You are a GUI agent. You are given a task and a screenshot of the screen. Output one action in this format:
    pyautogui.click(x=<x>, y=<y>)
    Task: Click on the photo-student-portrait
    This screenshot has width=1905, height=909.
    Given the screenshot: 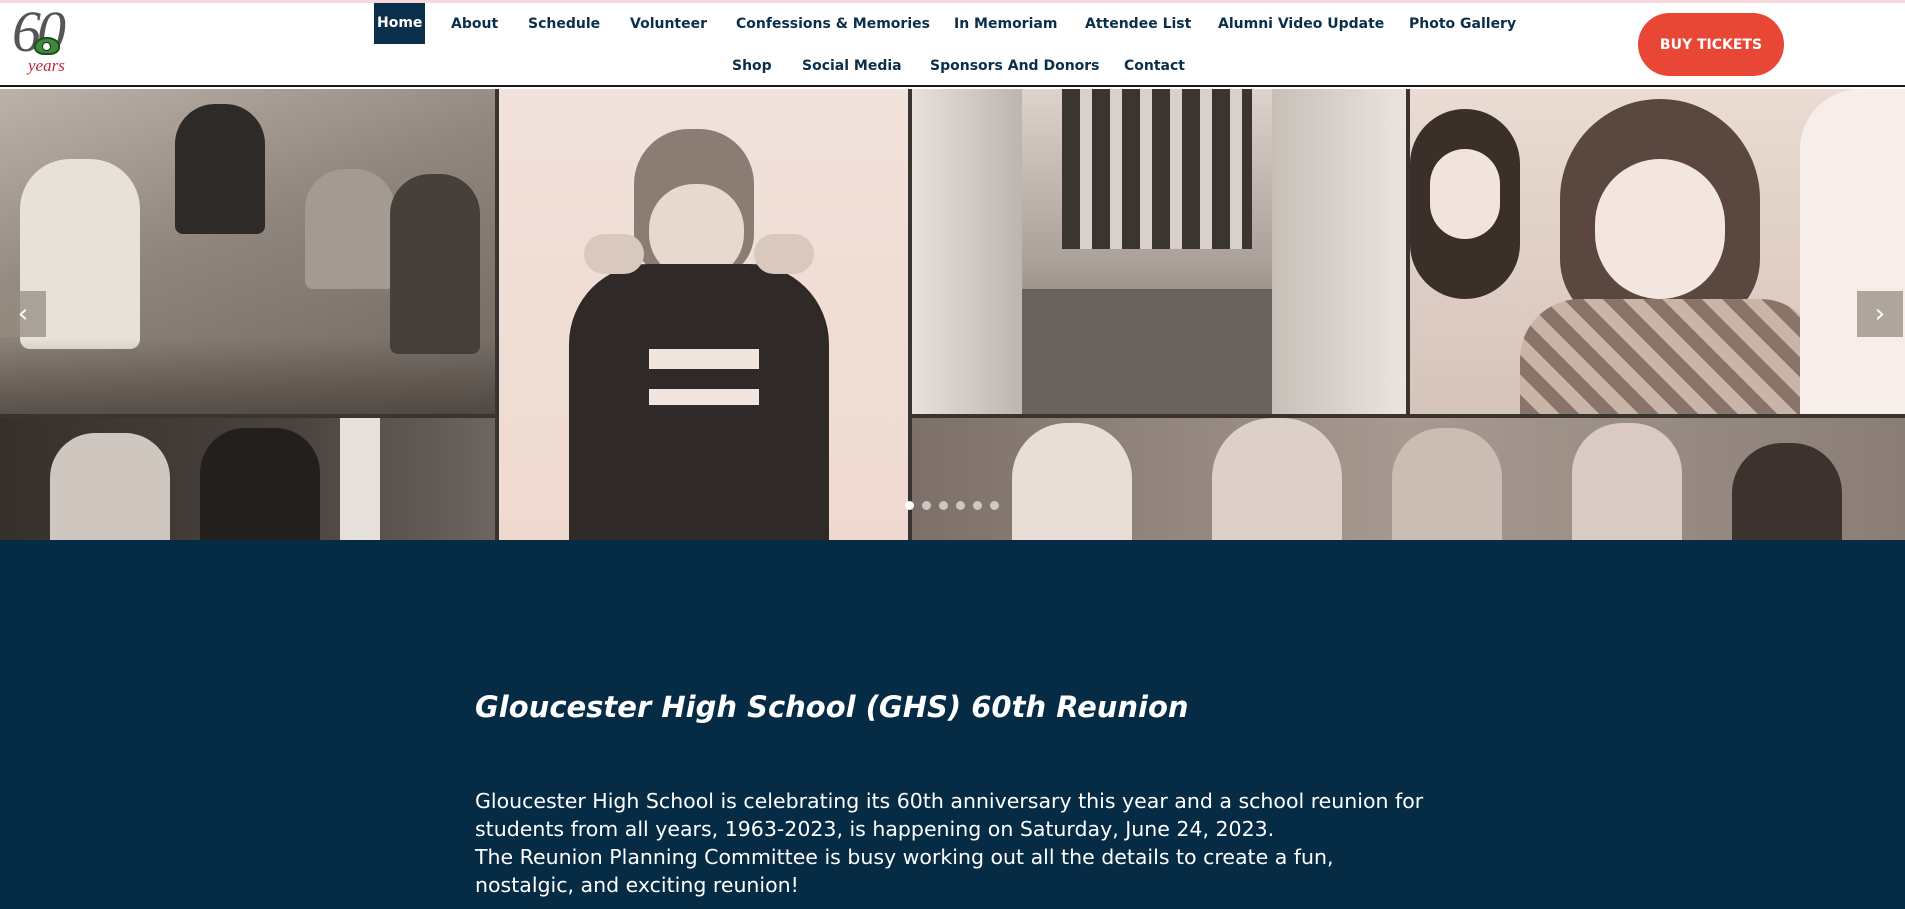 What is the action you would take?
    pyautogui.click(x=703, y=314)
    